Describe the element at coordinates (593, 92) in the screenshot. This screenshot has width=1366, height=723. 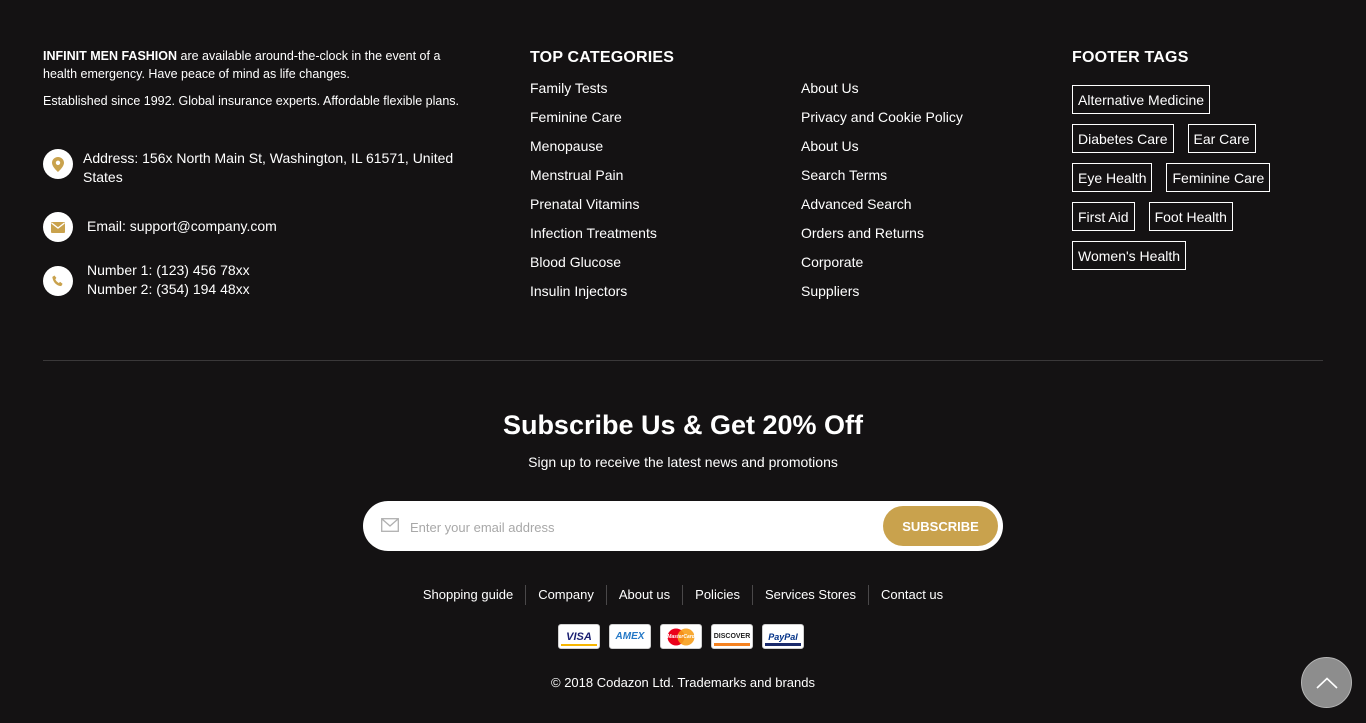
I see `category-link: Family Tests` at that location.